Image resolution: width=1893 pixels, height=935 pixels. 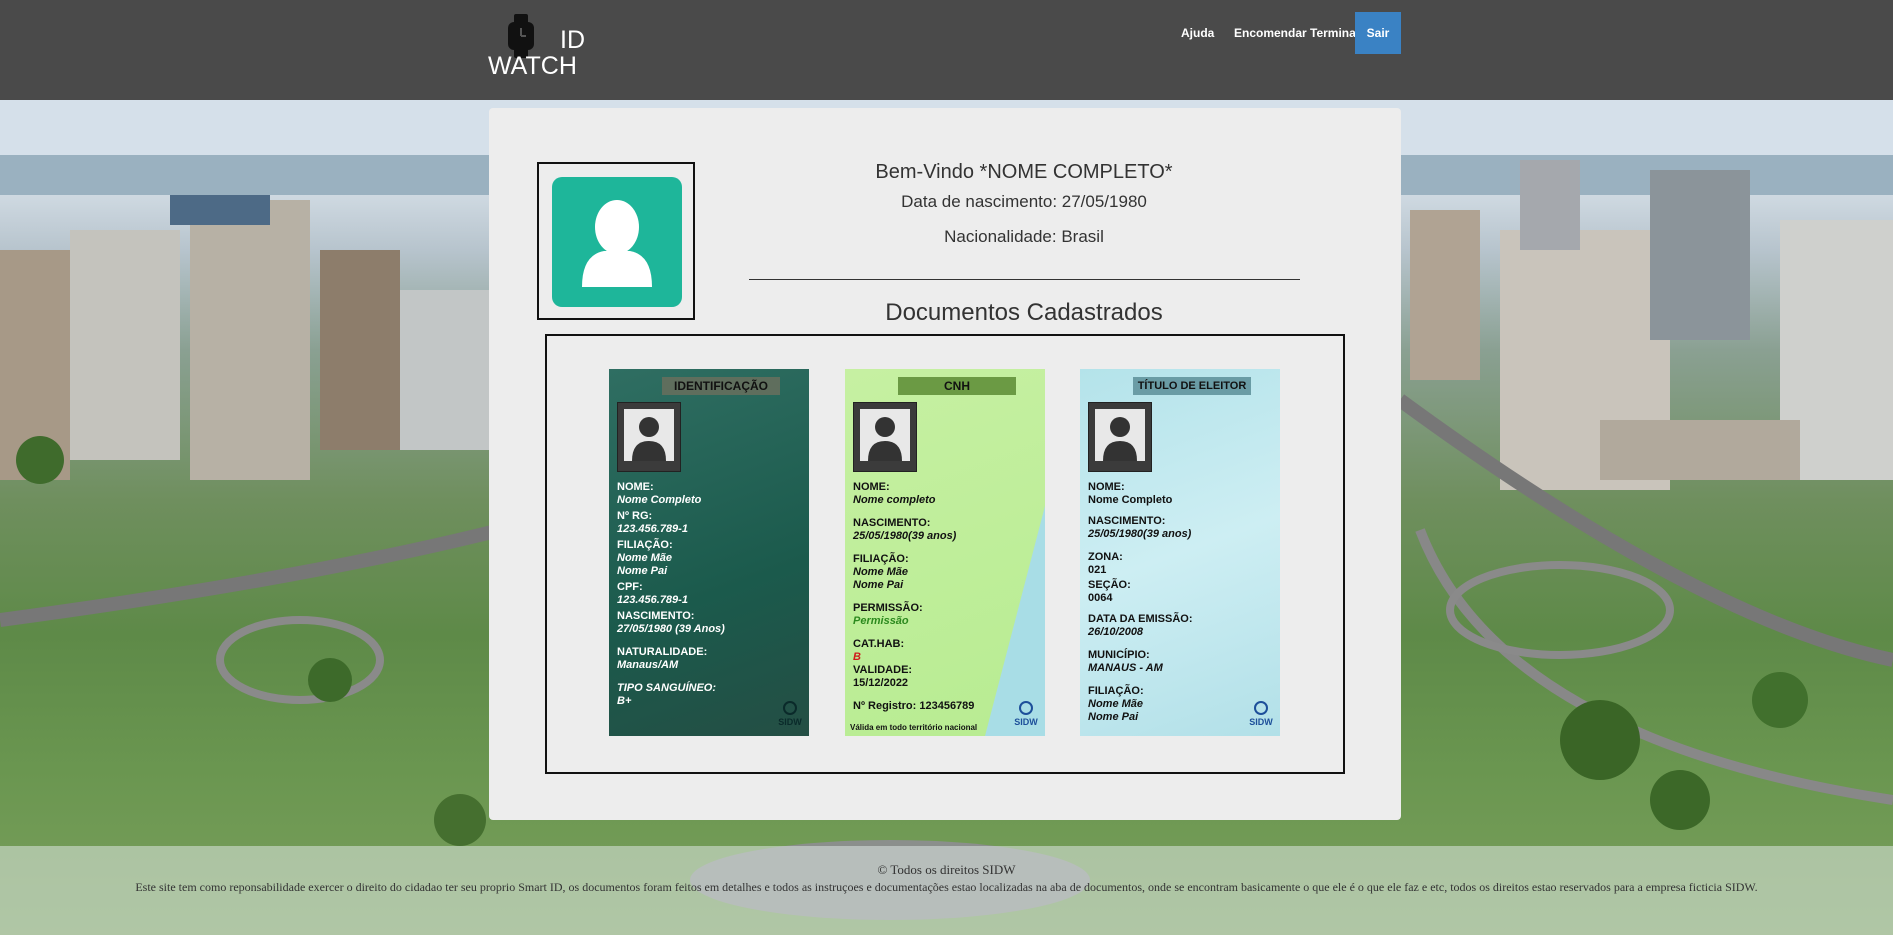 I want to click on field-value: MANAUS - AM, so click(x=1125, y=668).